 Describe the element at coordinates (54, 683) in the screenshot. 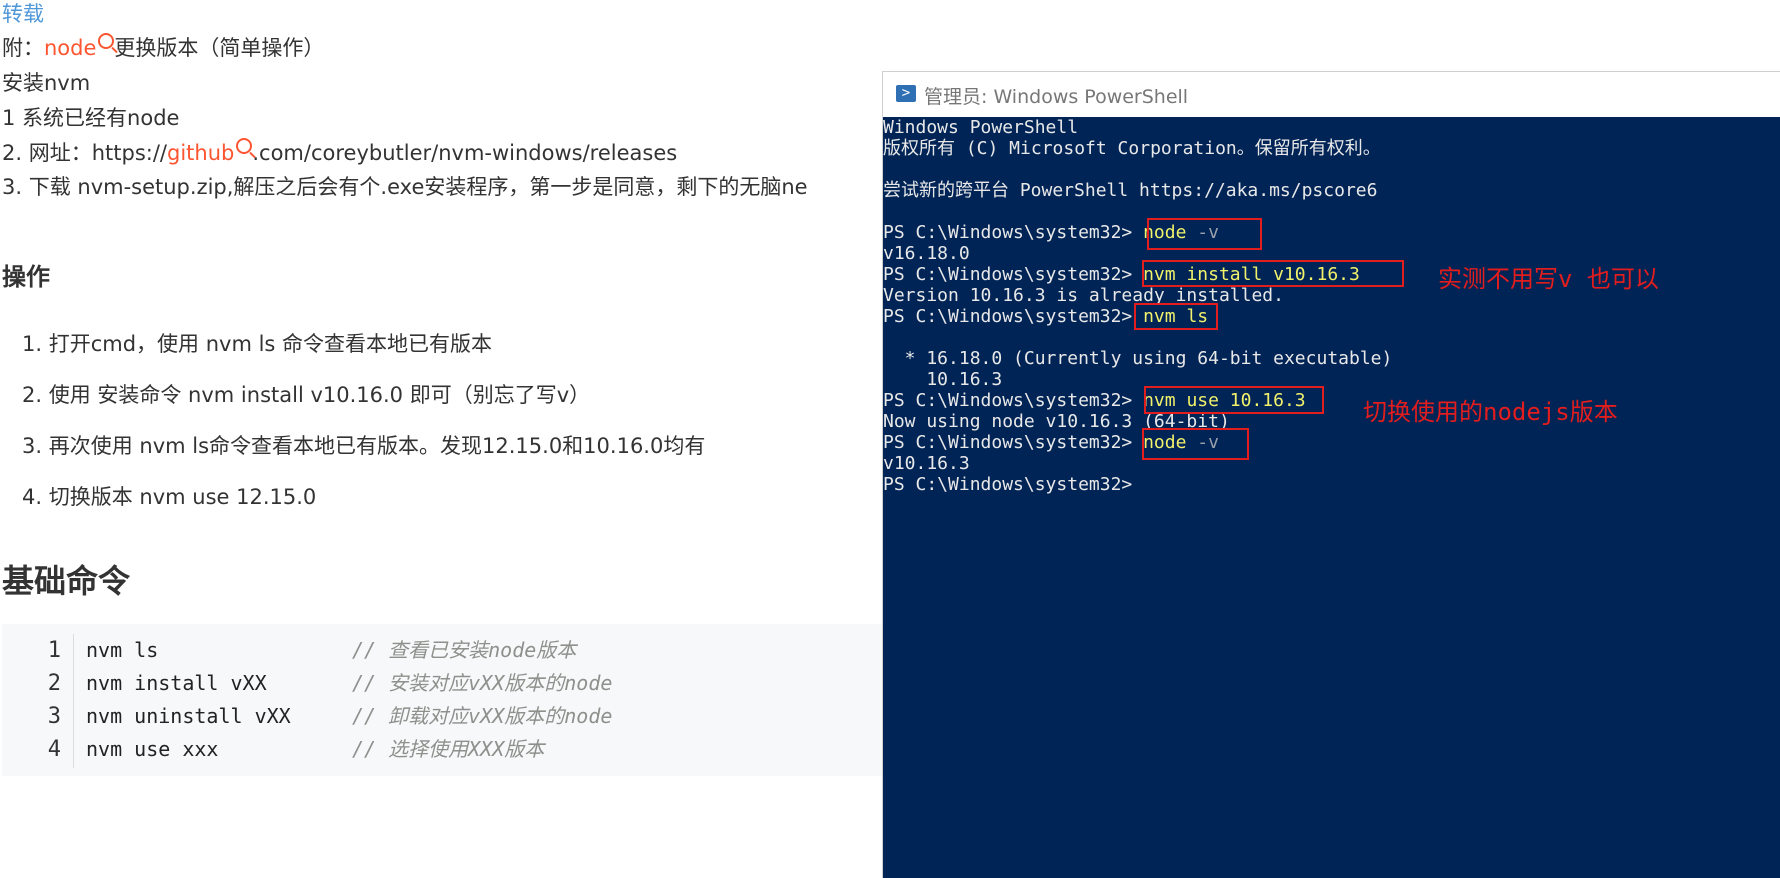

I see `line-number: 2` at that location.